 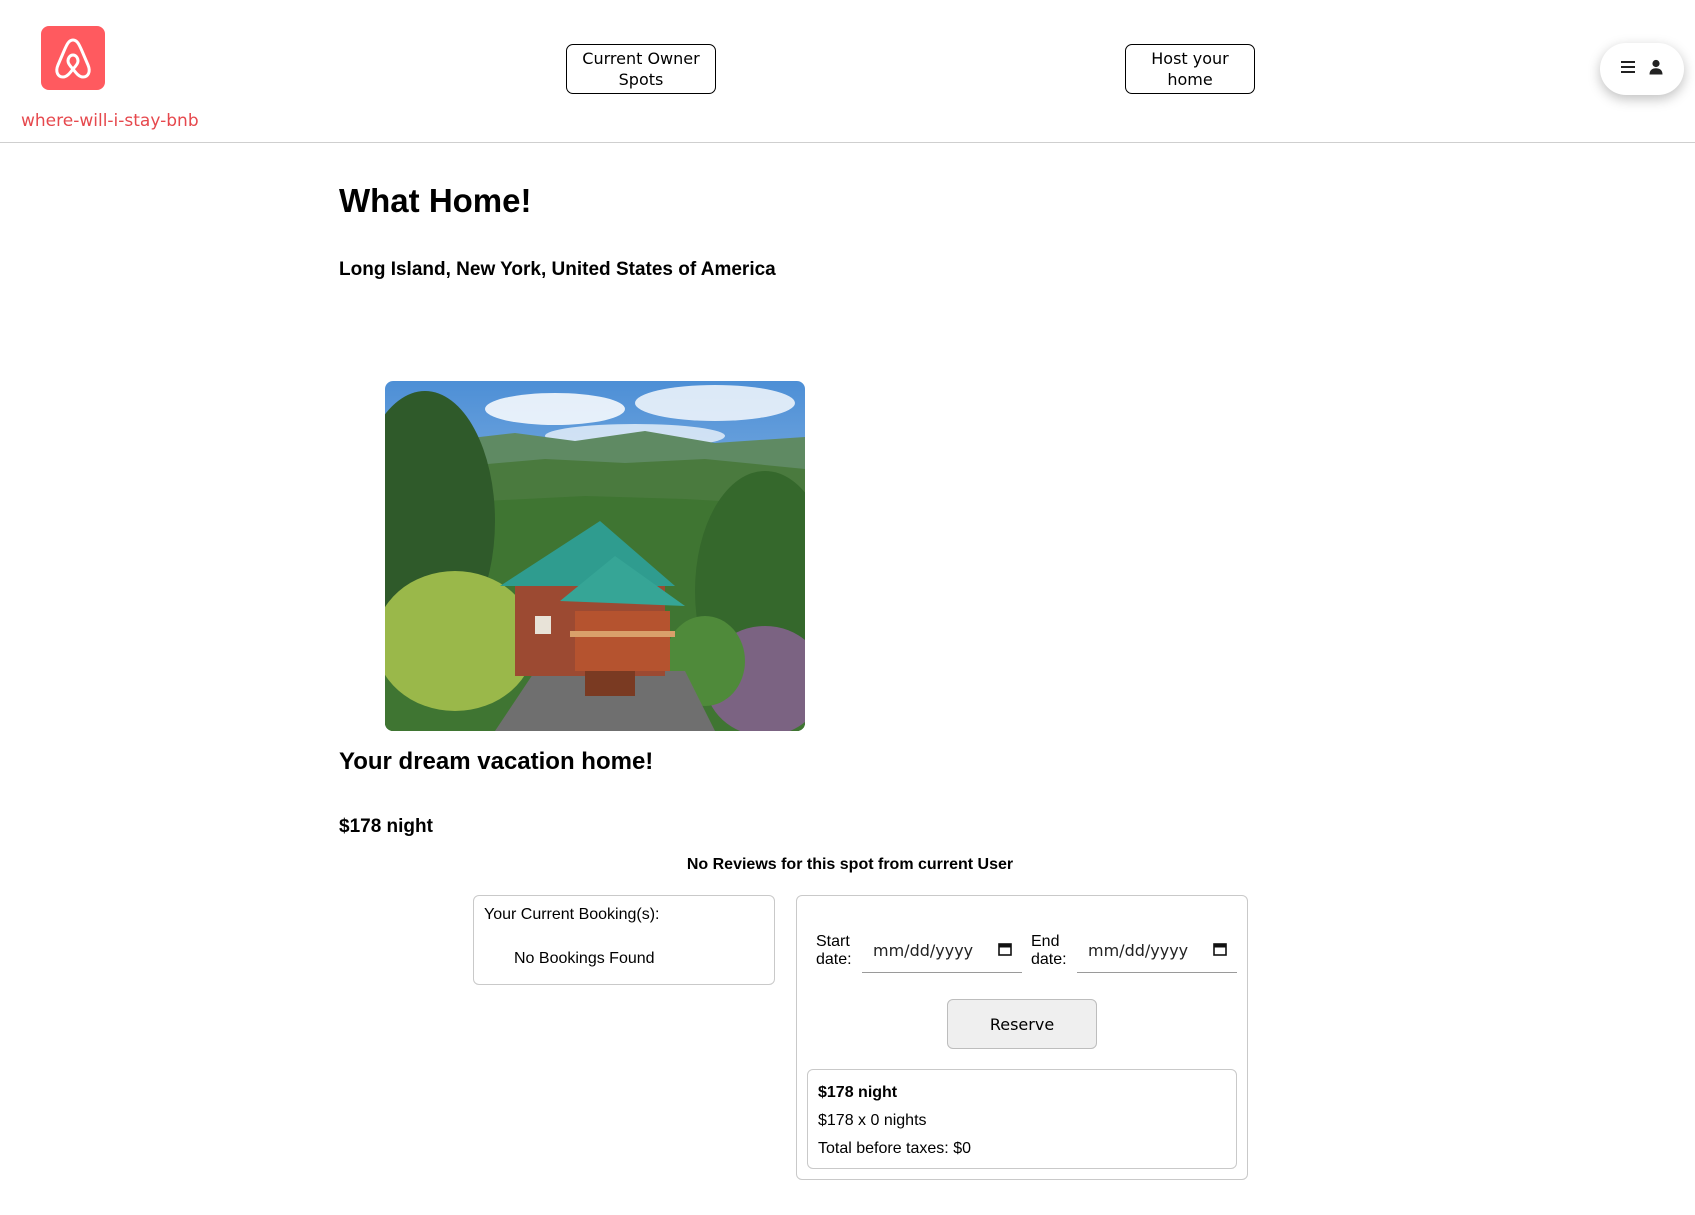 What do you see at coordinates (872, 1120) in the screenshot?
I see `summary-nights-calc: $178 x 0 nights` at bounding box center [872, 1120].